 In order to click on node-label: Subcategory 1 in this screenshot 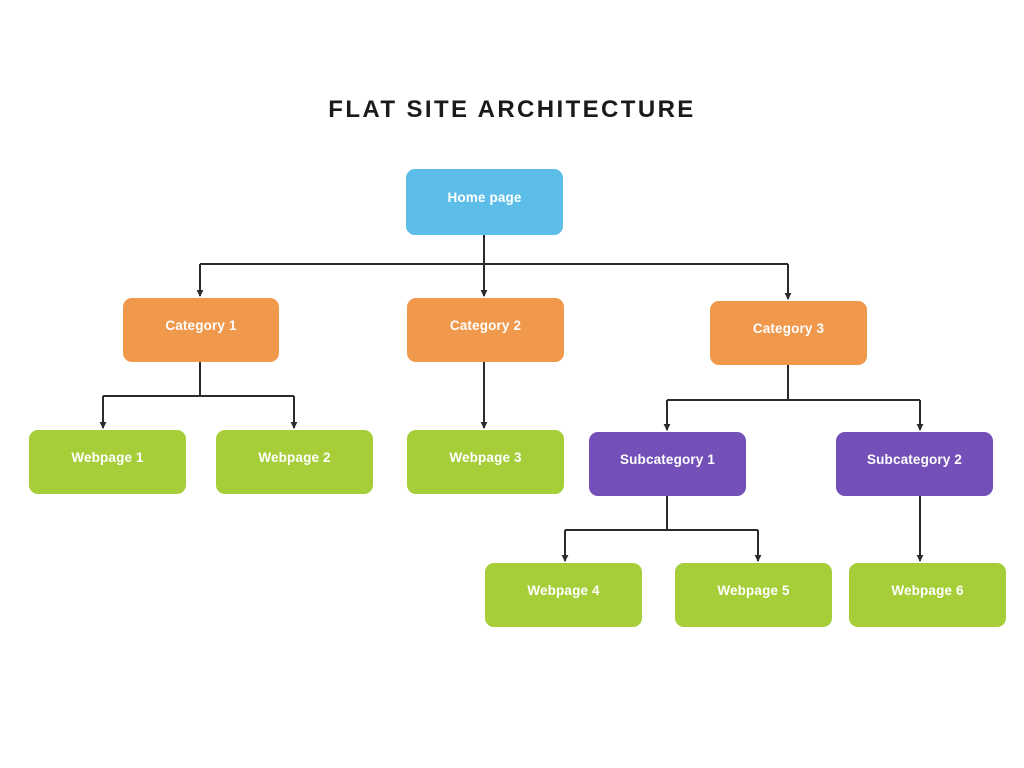, I will do `click(667, 459)`.